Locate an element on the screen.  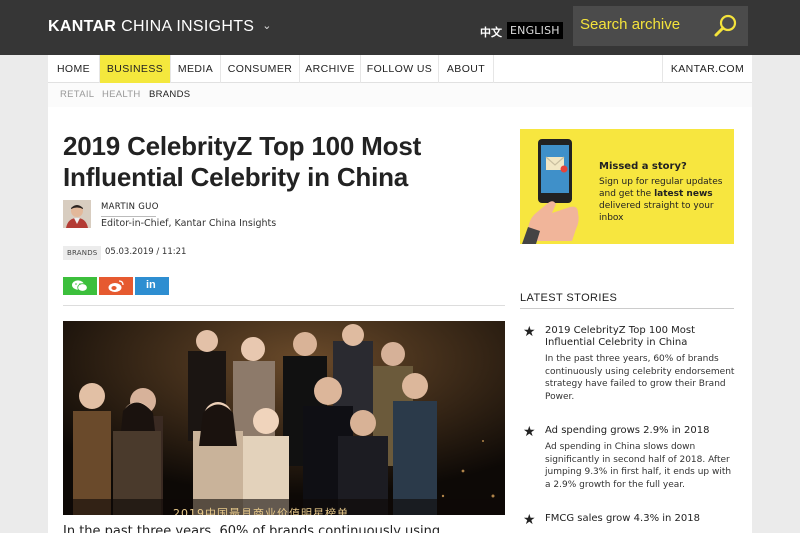
weibo-share-button is located at coordinates (116, 286).